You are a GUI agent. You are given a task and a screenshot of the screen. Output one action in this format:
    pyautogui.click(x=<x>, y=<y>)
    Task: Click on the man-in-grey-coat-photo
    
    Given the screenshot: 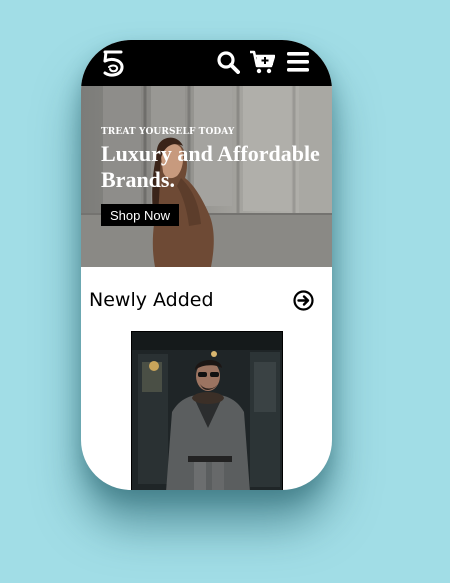 What is the action you would take?
    pyautogui.click(x=207, y=411)
    